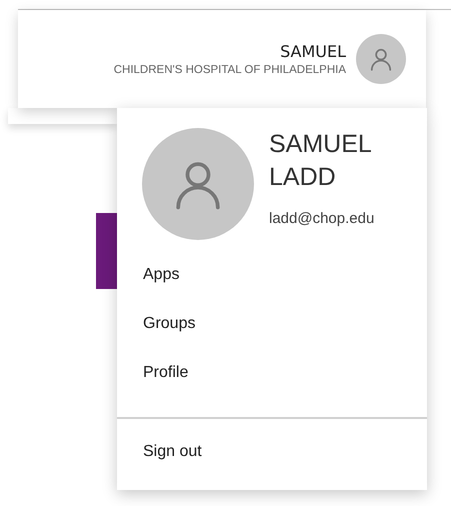 The width and height of the screenshot is (451, 506). Describe the element at coordinates (272, 372) in the screenshot. I see `menu-item: Profile` at that location.